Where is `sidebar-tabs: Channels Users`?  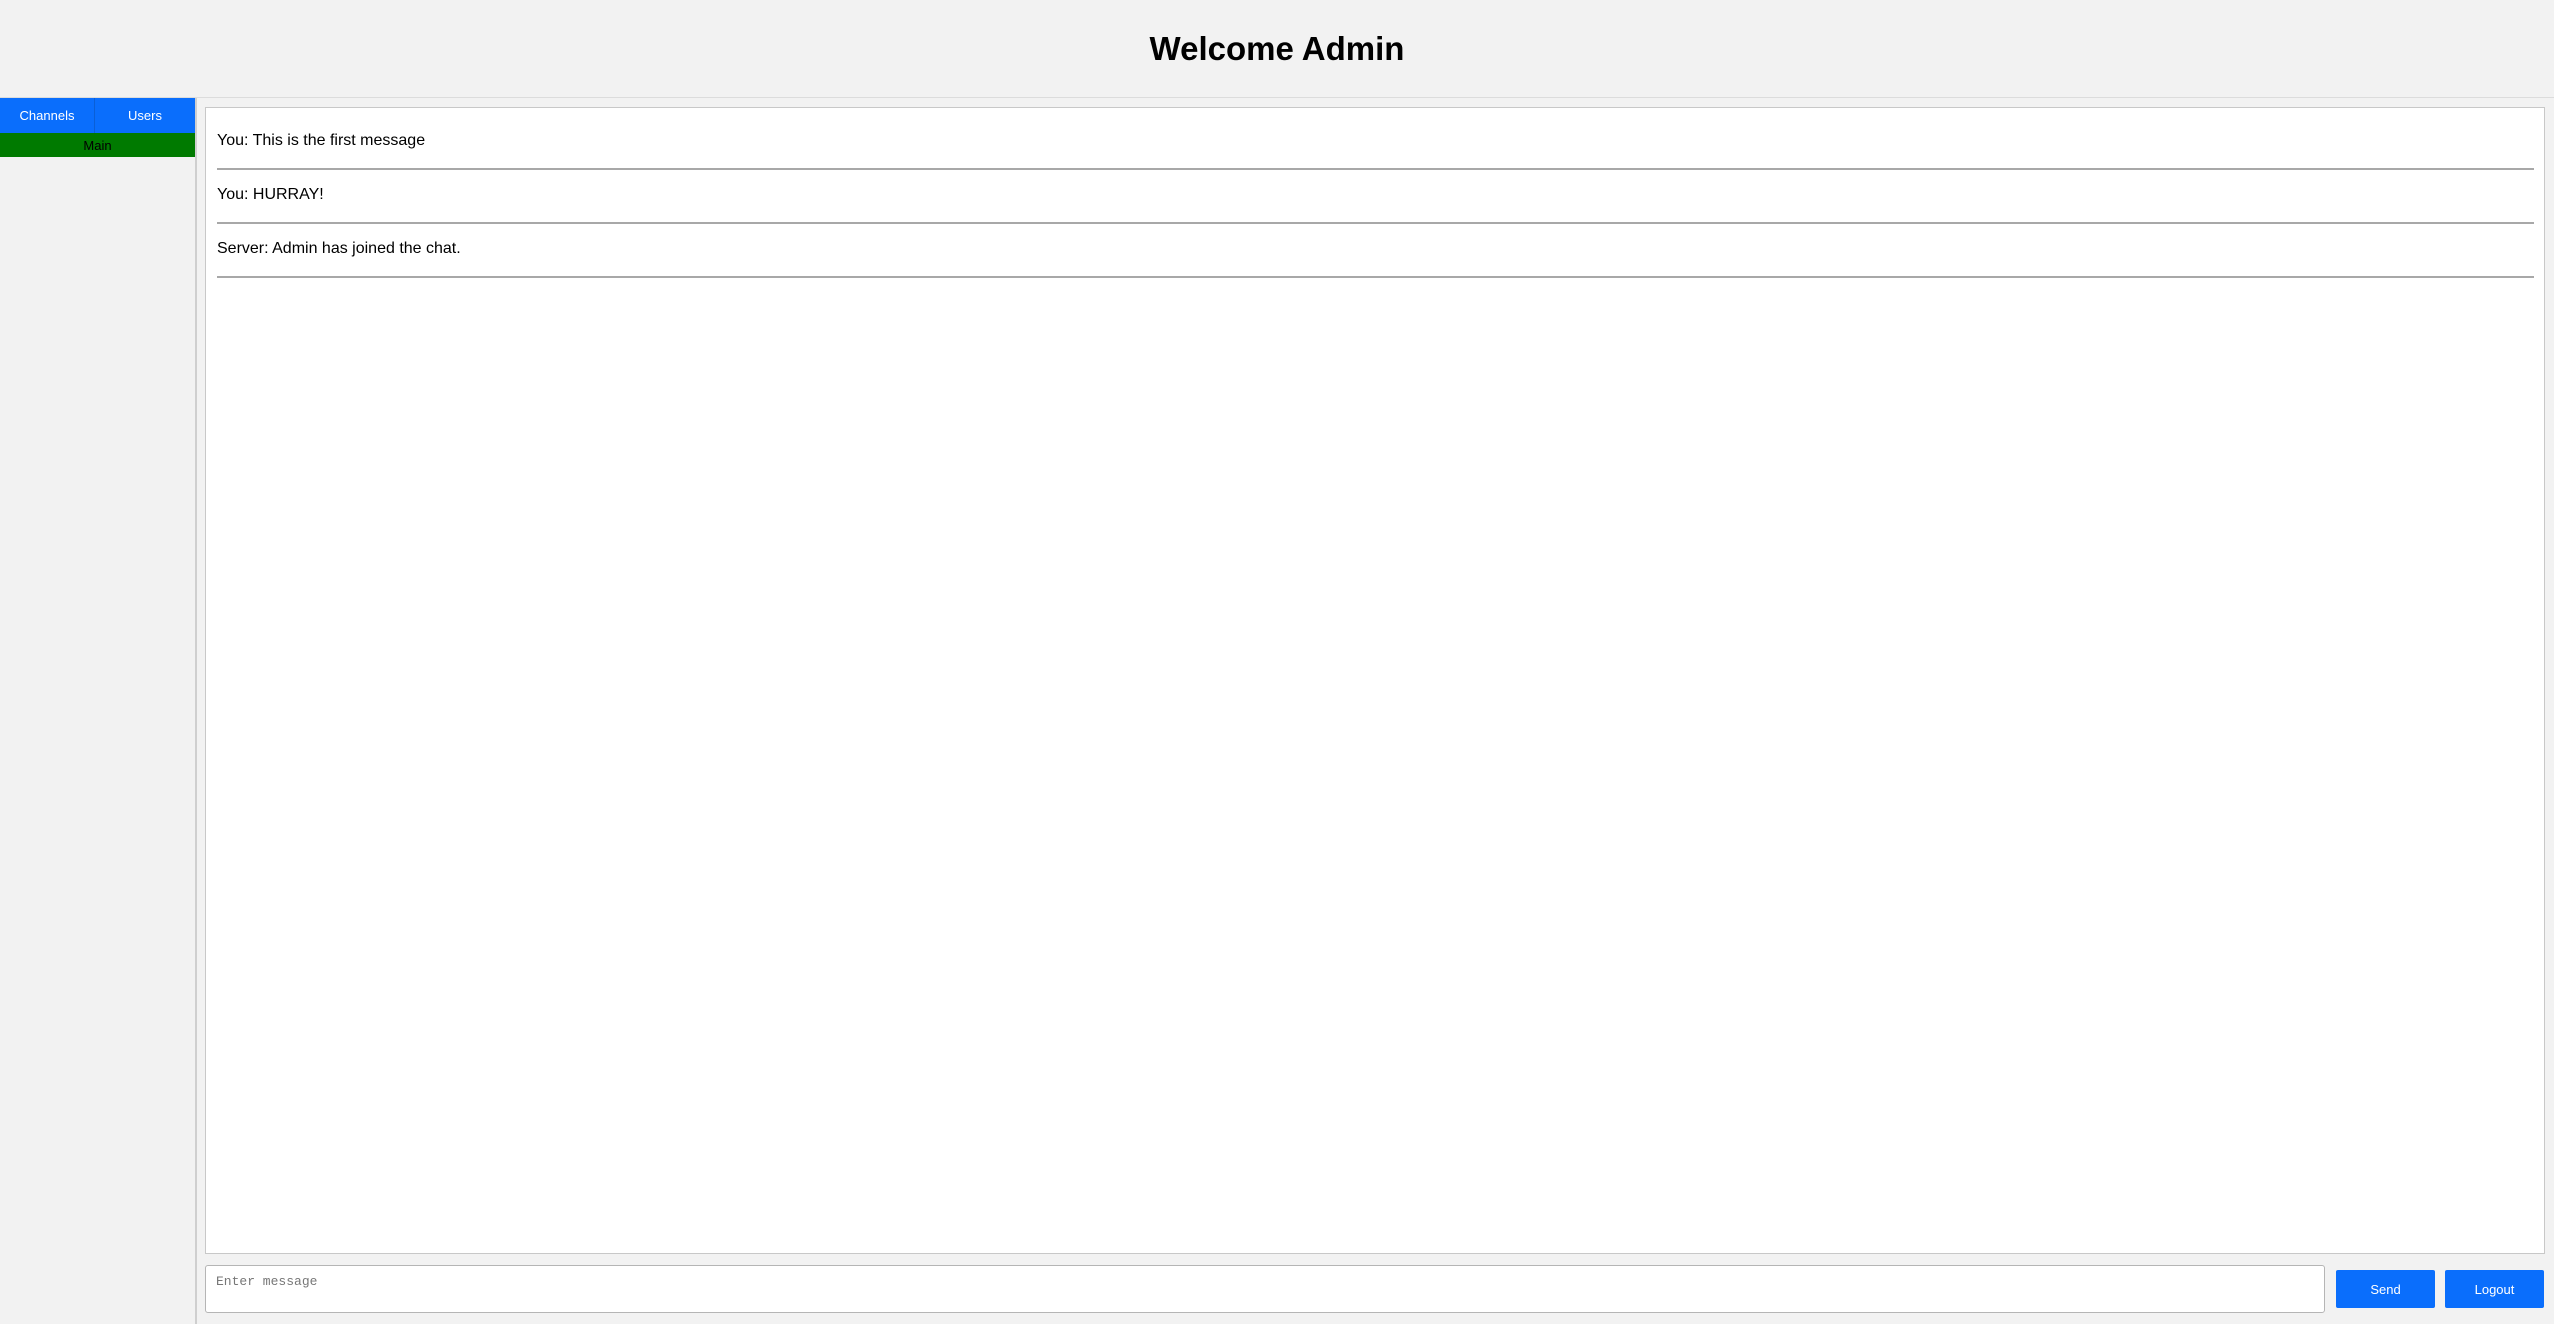
sidebar-tabs: Channels Users is located at coordinates (97, 115).